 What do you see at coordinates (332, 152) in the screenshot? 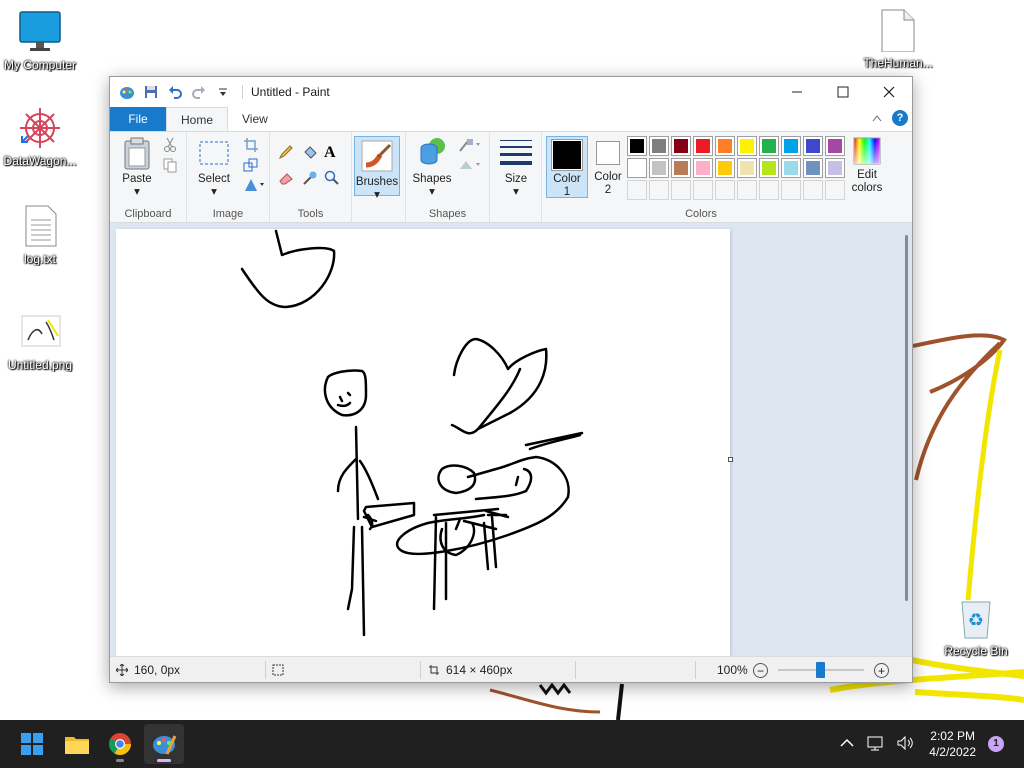
I see `text-icon: A` at bounding box center [332, 152].